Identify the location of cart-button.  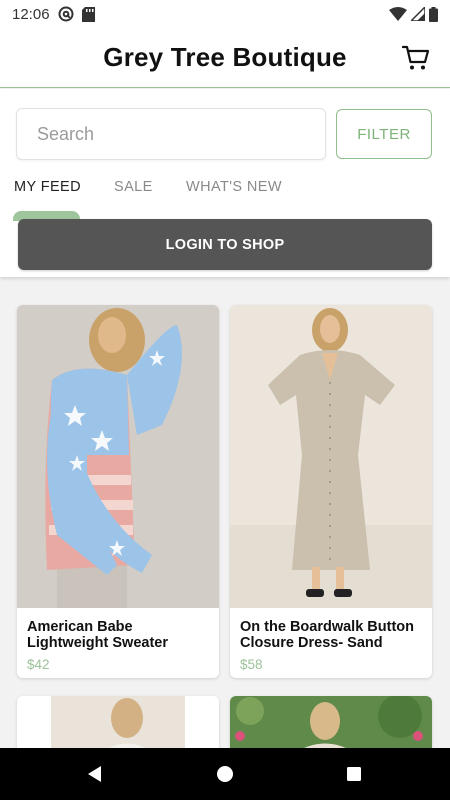
(416, 58).